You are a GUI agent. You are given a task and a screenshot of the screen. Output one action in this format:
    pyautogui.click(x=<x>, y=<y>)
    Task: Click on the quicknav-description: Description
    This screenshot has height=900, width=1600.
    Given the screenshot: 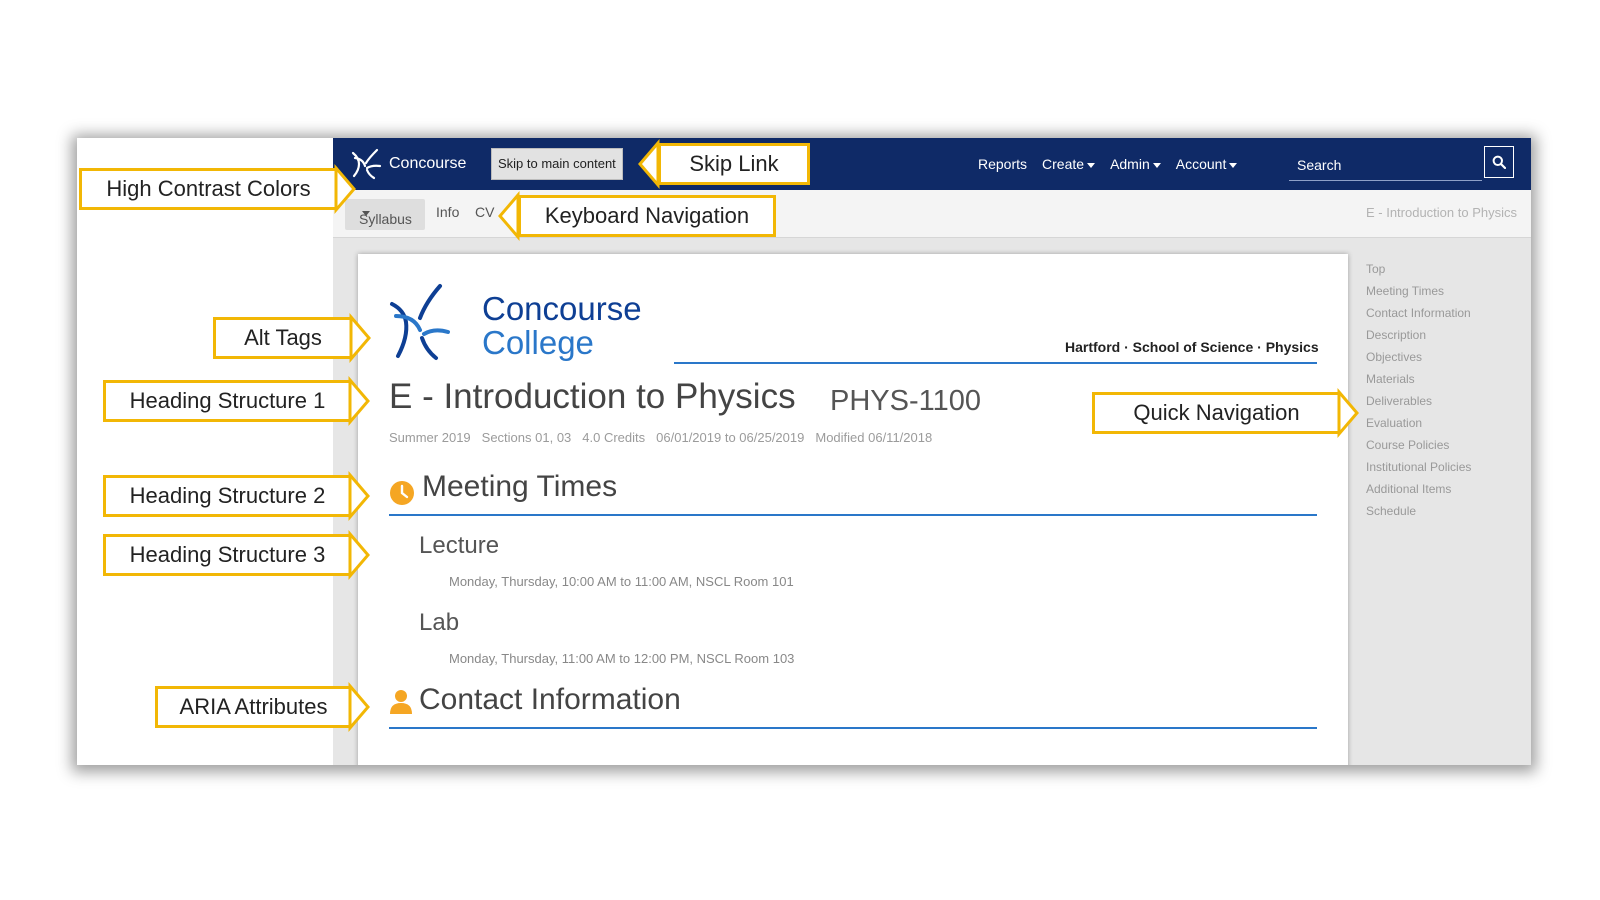 What is the action you would take?
    pyautogui.click(x=1418, y=335)
    